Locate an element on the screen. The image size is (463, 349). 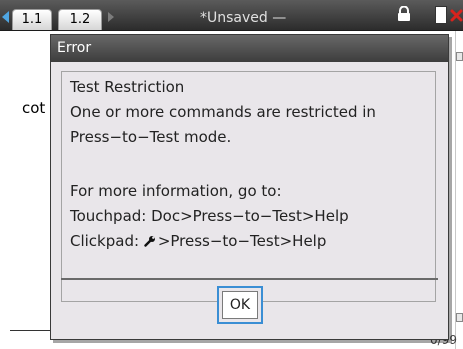
dialog-title: Error is located at coordinates (74, 48).